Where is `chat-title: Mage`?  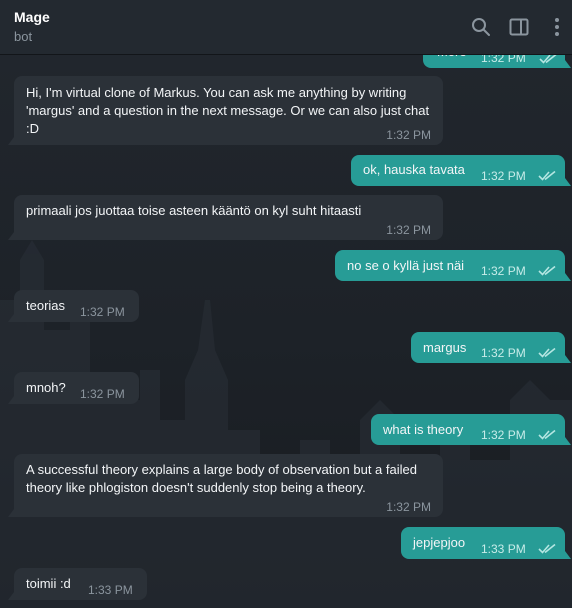 chat-title: Mage is located at coordinates (32, 17).